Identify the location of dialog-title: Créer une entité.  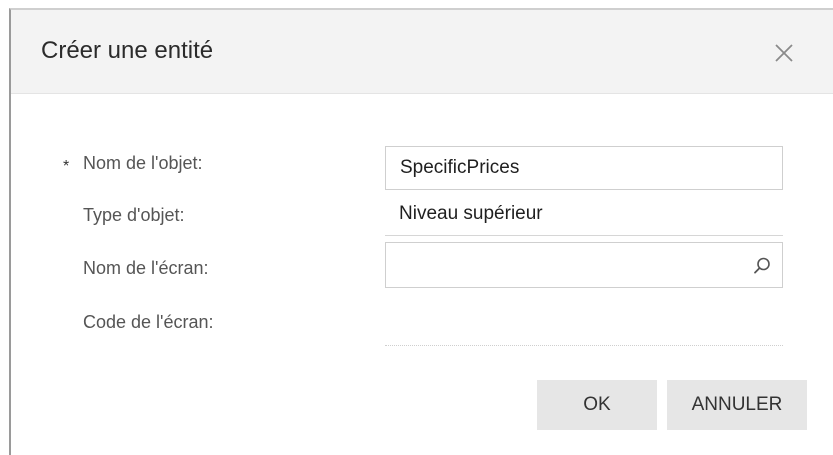
(127, 50).